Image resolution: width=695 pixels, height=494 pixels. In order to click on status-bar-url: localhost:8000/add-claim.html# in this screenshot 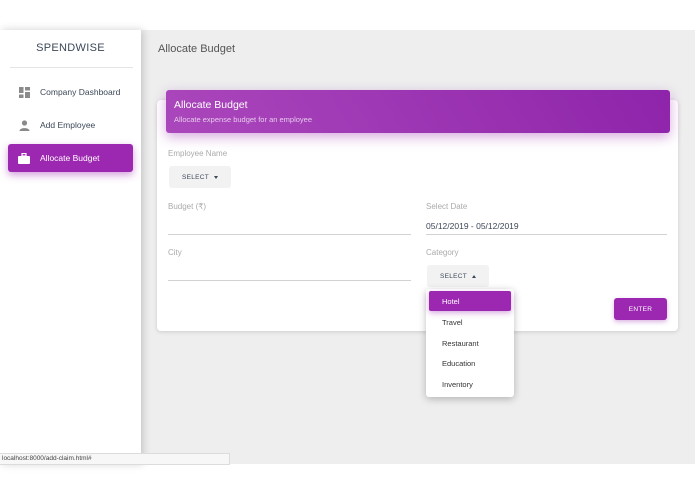, I will do `click(115, 459)`.